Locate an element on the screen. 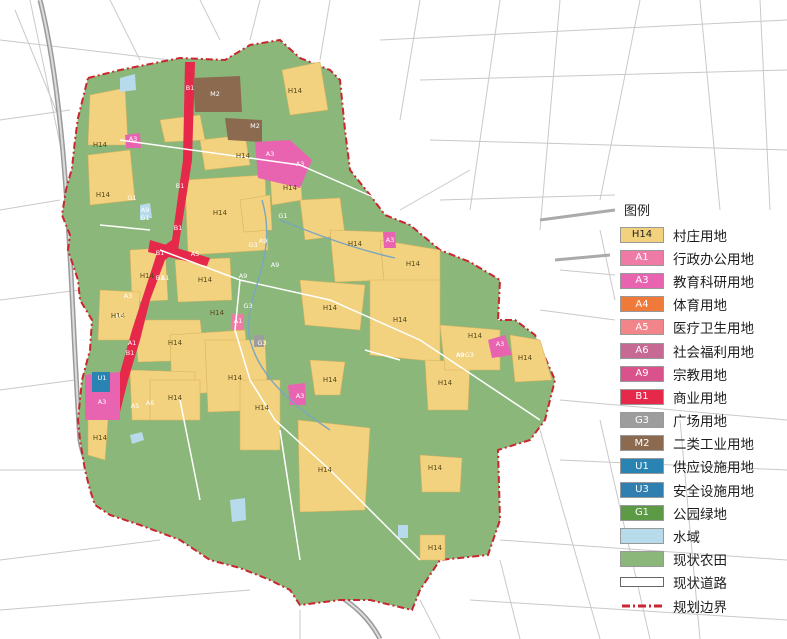 The width and height of the screenshot is (787, 639). legend-code: U1 is located at coordinates (642, 466).